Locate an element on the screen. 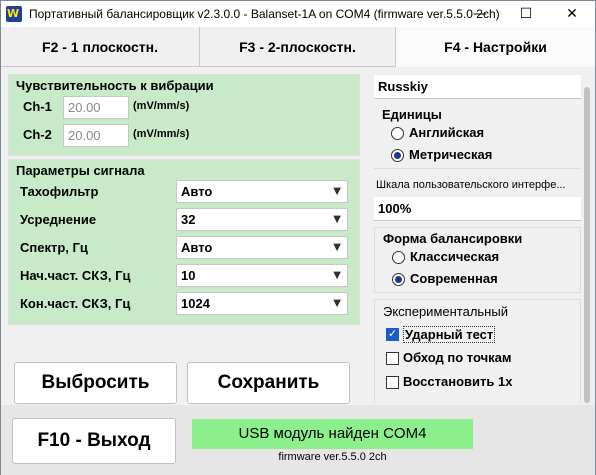 This screenshot has width=596, height=475. tab-two-plane: F3 - 2-плоскостн. is located at coordinates (298, 47).